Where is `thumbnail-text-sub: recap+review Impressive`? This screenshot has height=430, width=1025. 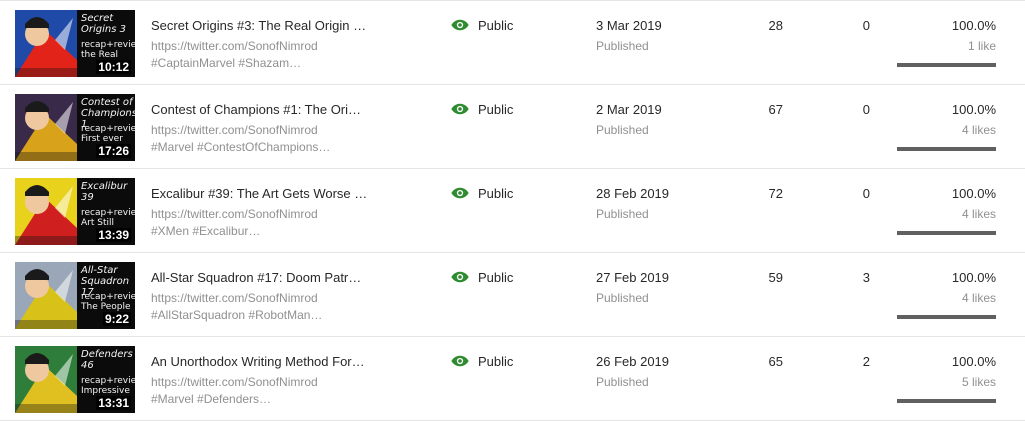 thumbnail-text-sub: recap+review Impressive is located at coordinates (108, 386).